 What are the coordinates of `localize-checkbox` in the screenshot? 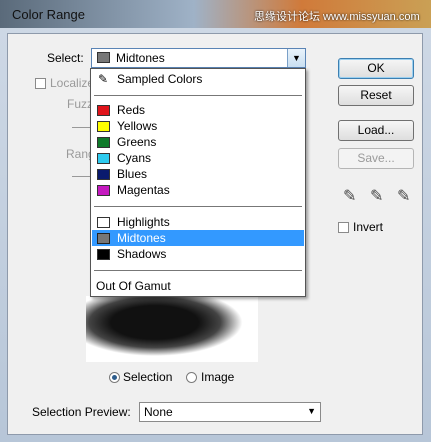 It's located at (40, 83).